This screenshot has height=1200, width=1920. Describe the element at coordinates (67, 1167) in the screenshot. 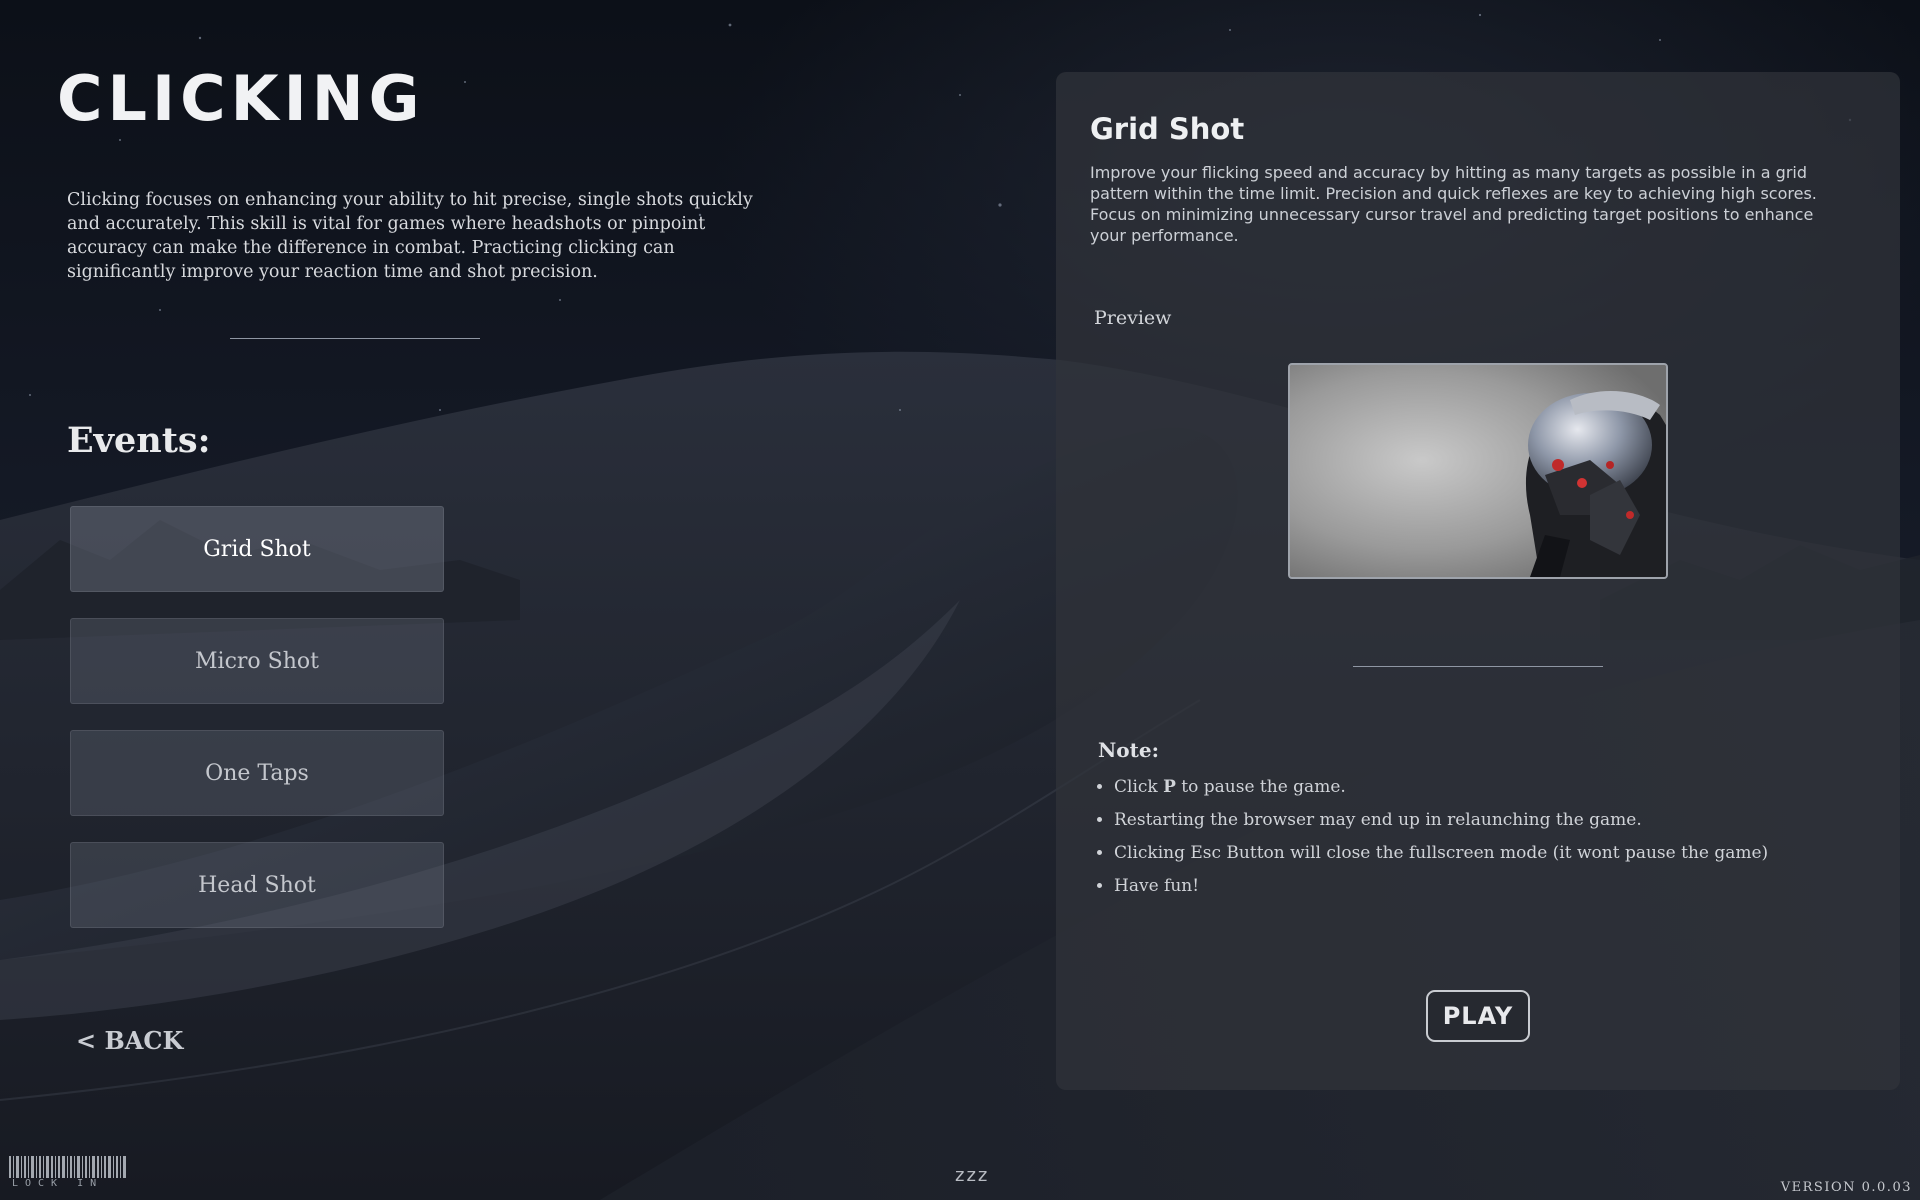

I see `barcode-logo-icon` at that location.